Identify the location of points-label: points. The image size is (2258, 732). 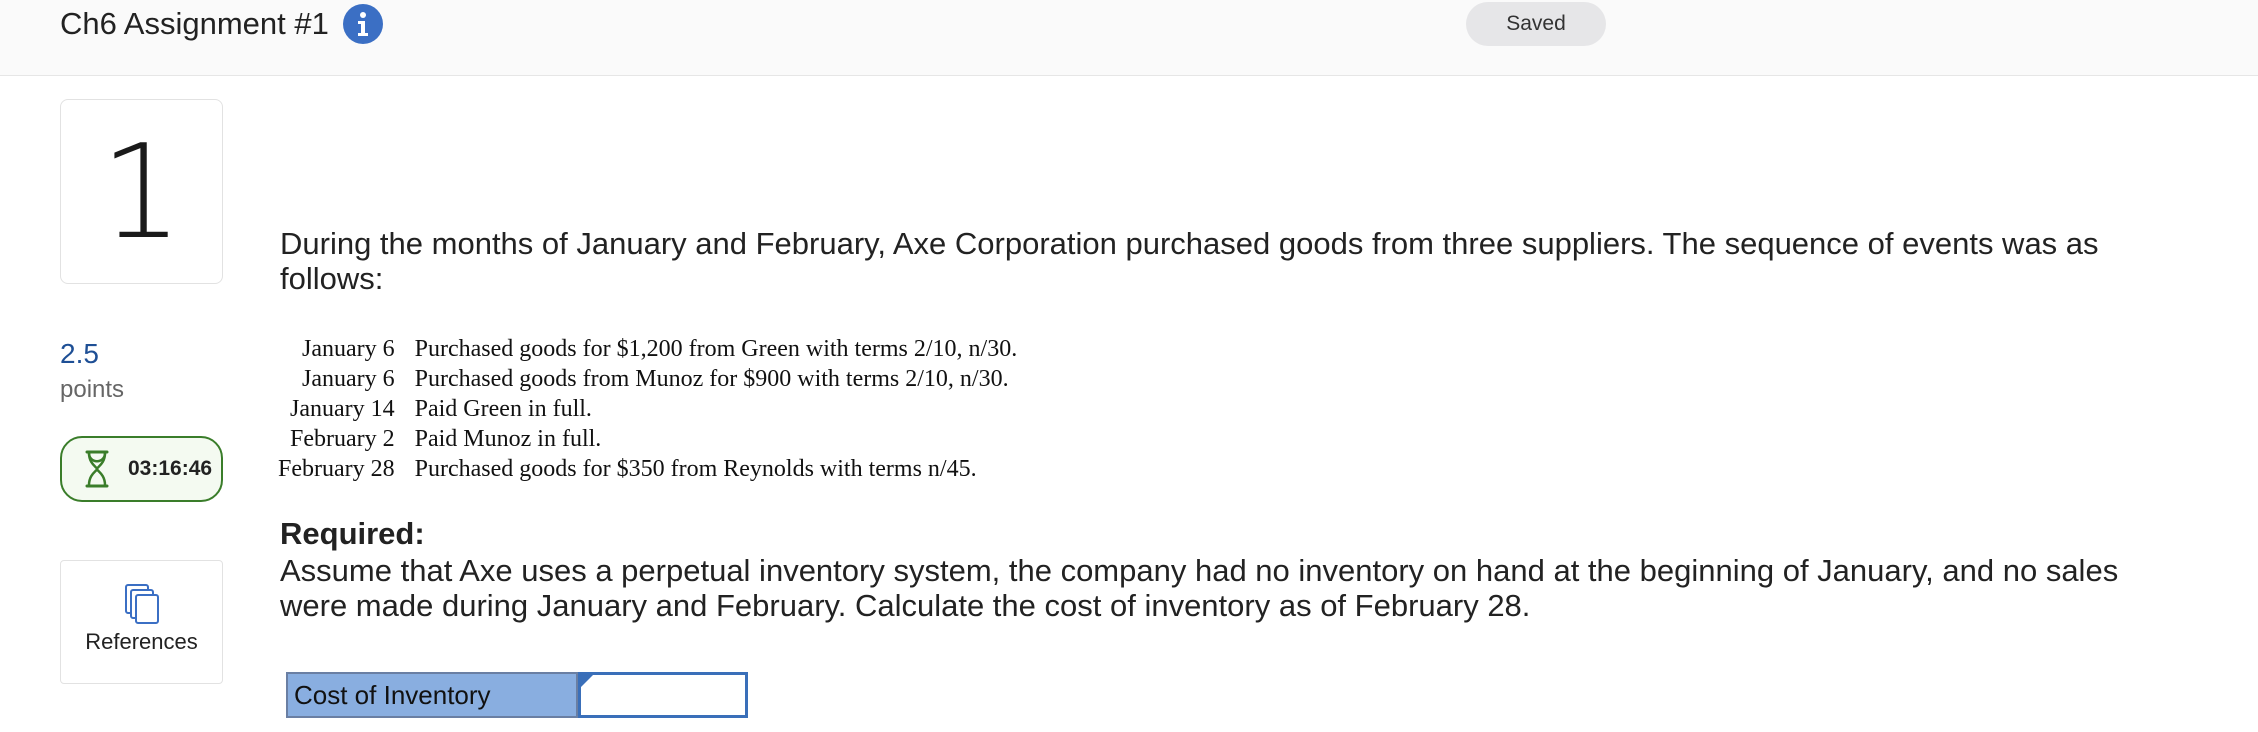
(92, 389).